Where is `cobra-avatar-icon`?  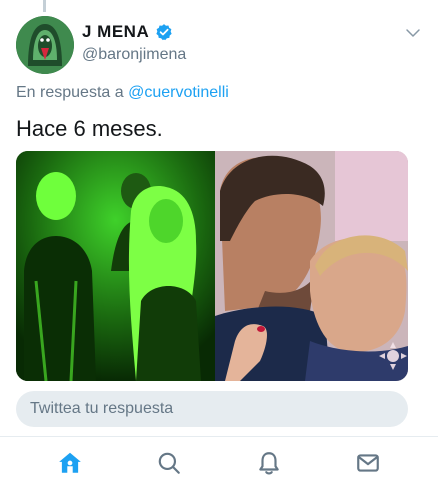 cobra-avatar-icon is located at coordinates (45, 45).